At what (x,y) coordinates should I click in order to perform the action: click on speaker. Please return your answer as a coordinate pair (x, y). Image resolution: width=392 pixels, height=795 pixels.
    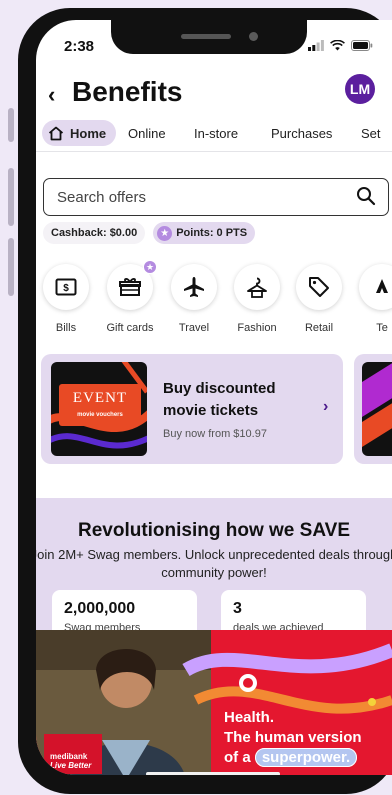
    Looking at the image, I should click on (206, 36).